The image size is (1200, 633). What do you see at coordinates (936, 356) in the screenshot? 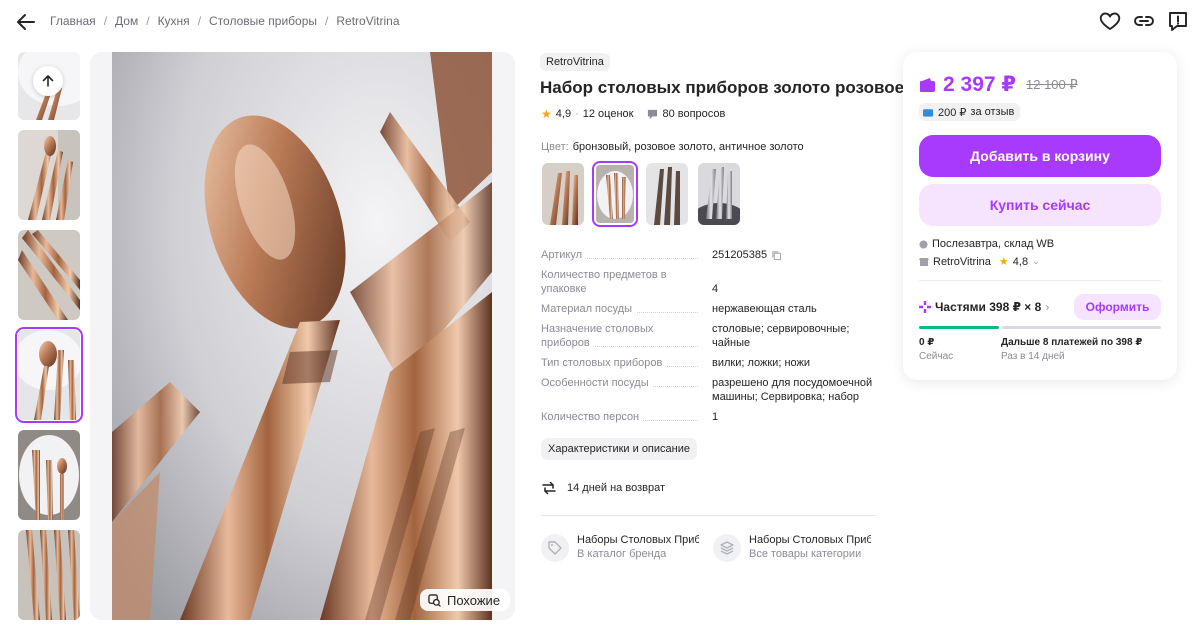
I see `pay-now-label: Сейчас` at bounding box center [936, 356].